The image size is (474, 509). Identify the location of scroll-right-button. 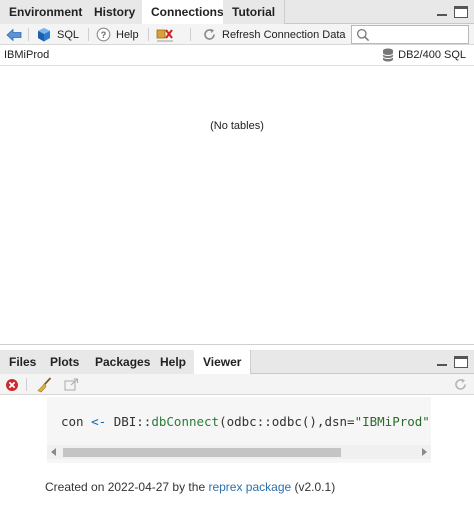
(424, 452).